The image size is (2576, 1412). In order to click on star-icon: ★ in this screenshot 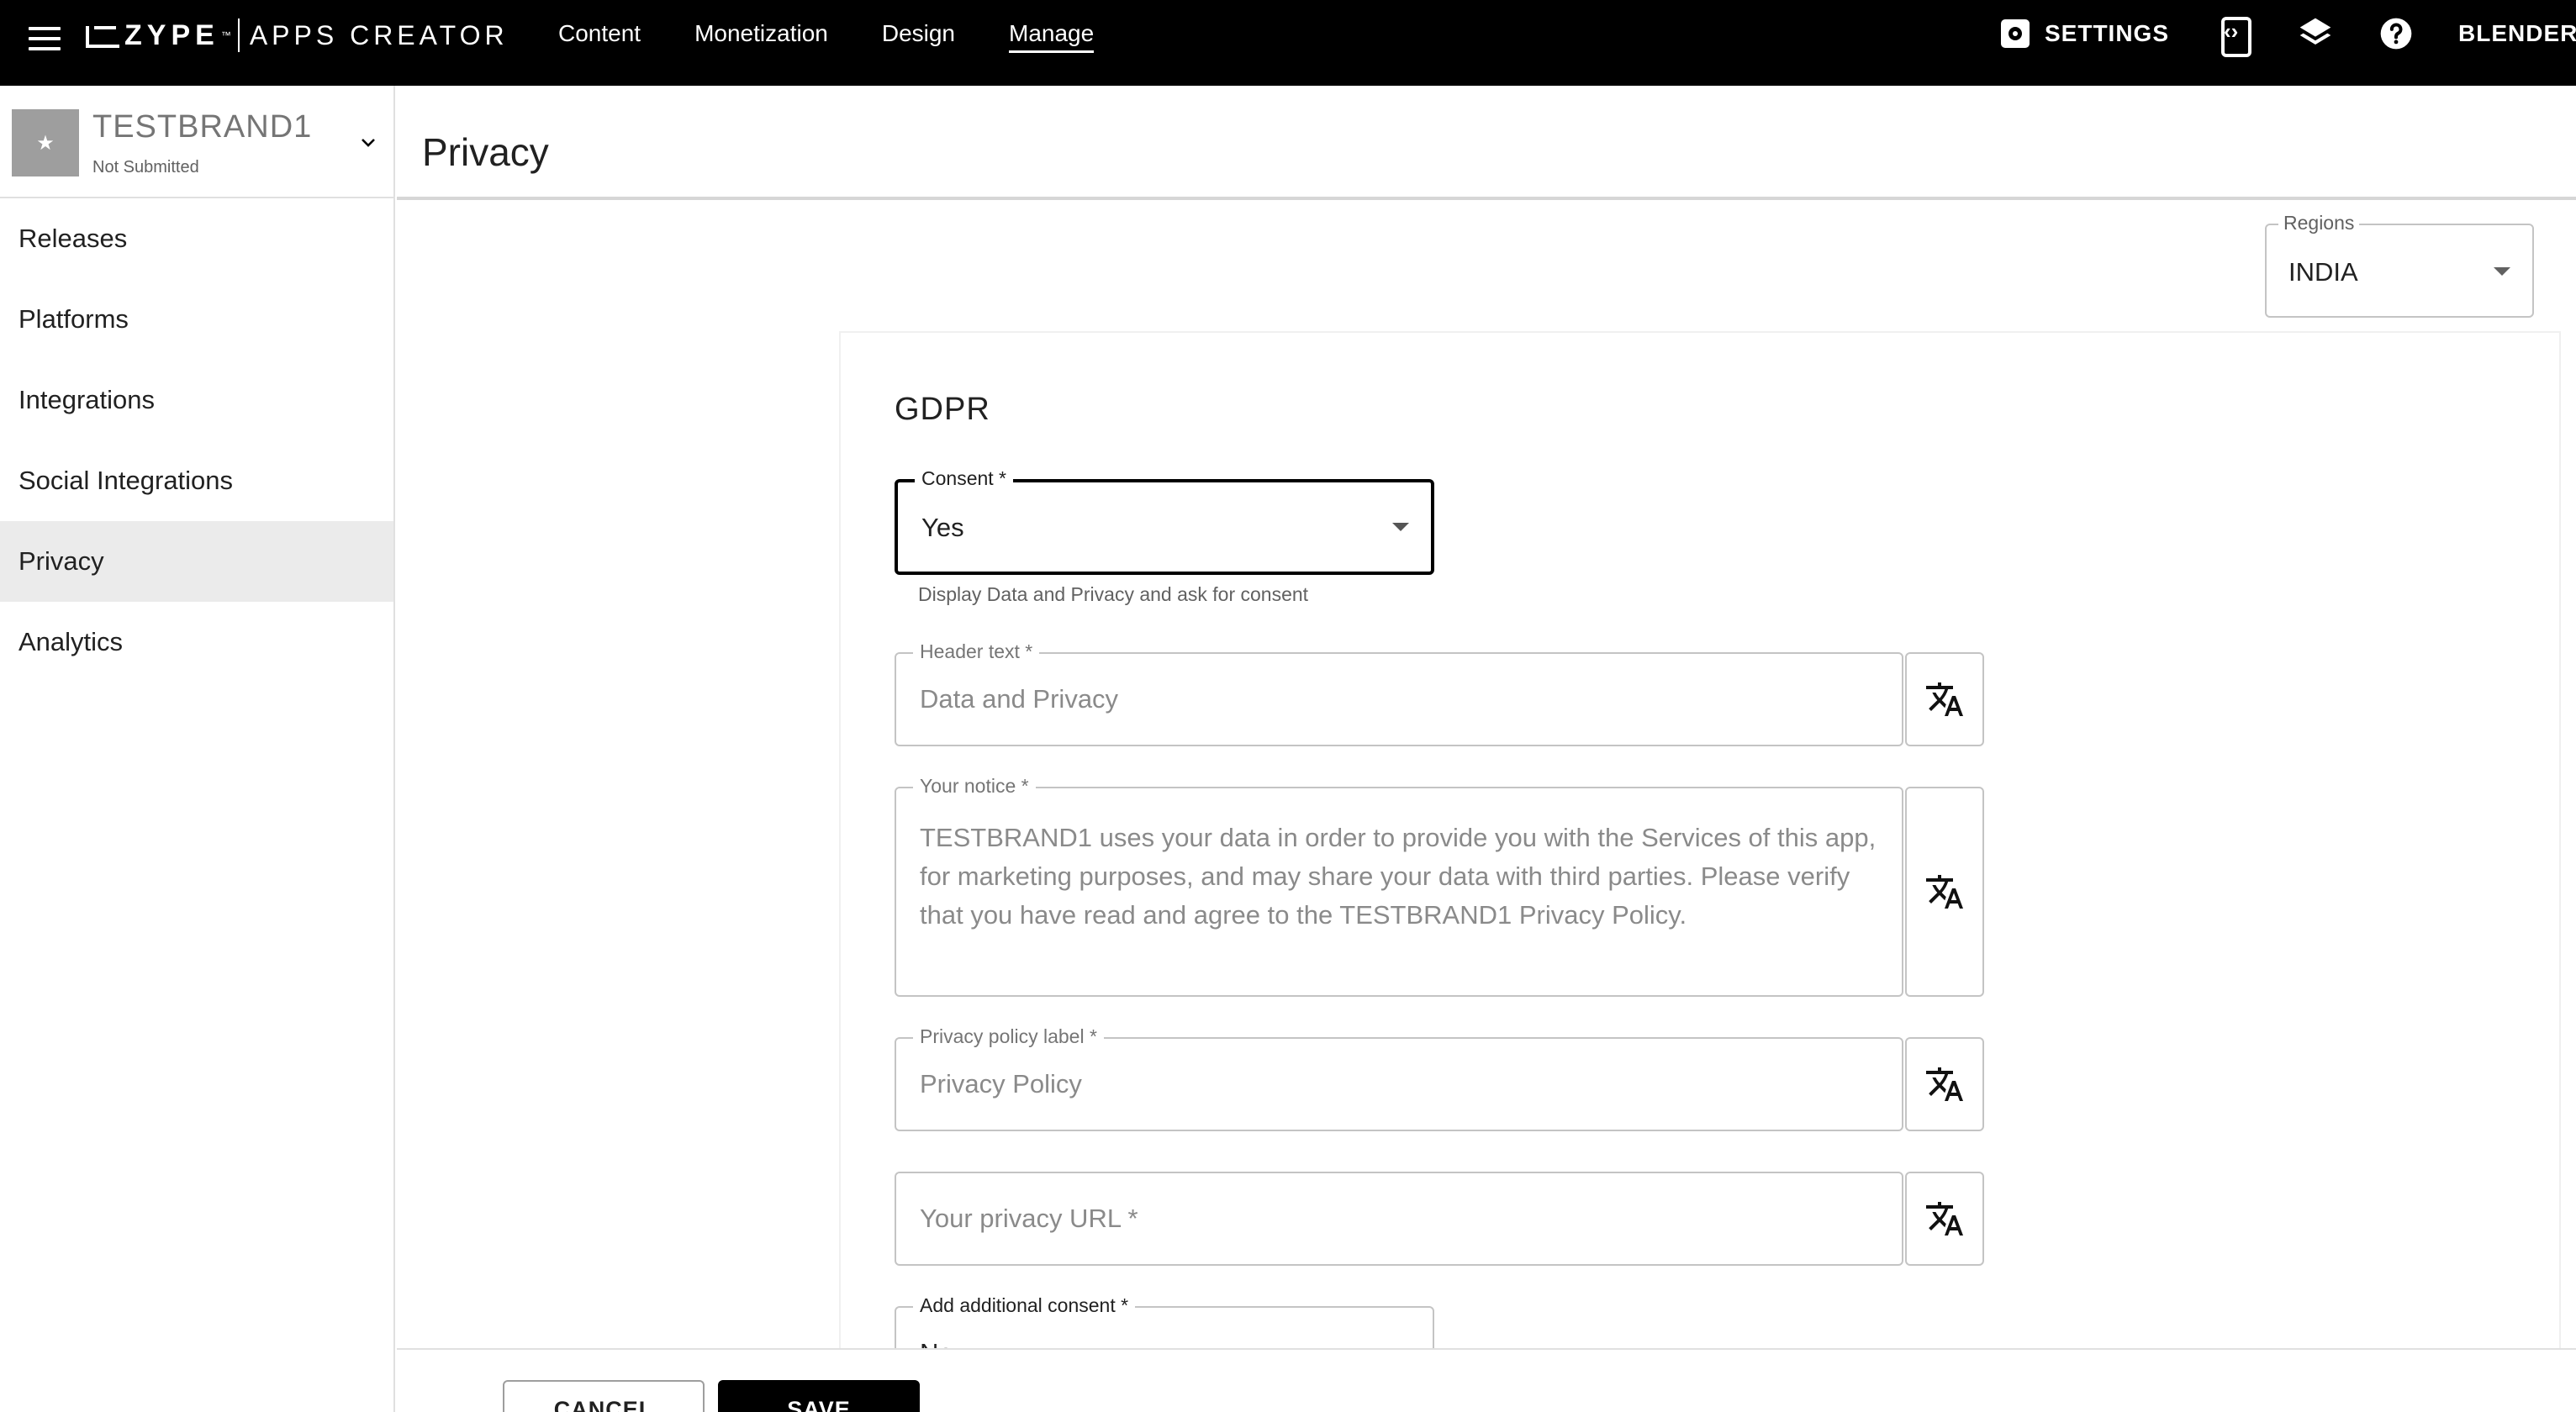, I will do `click(45, 143)`.